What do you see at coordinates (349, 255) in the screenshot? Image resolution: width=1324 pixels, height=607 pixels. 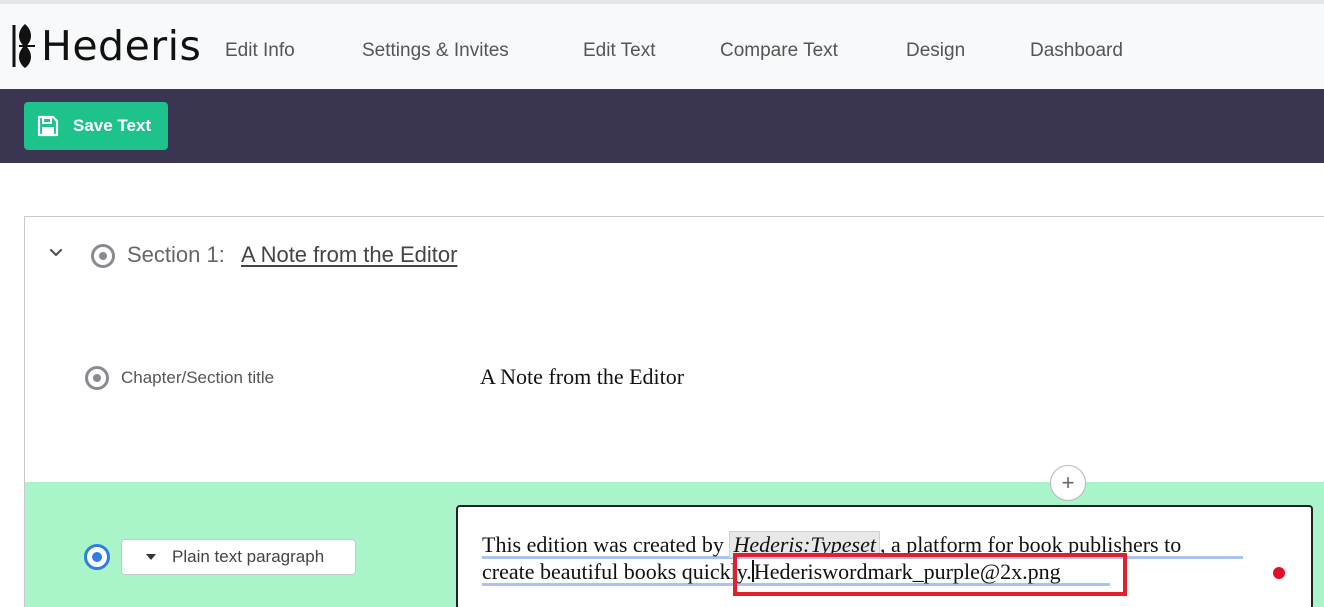 I see `section-title-link: A Note from the Editor` at bounding box center [349, 255].